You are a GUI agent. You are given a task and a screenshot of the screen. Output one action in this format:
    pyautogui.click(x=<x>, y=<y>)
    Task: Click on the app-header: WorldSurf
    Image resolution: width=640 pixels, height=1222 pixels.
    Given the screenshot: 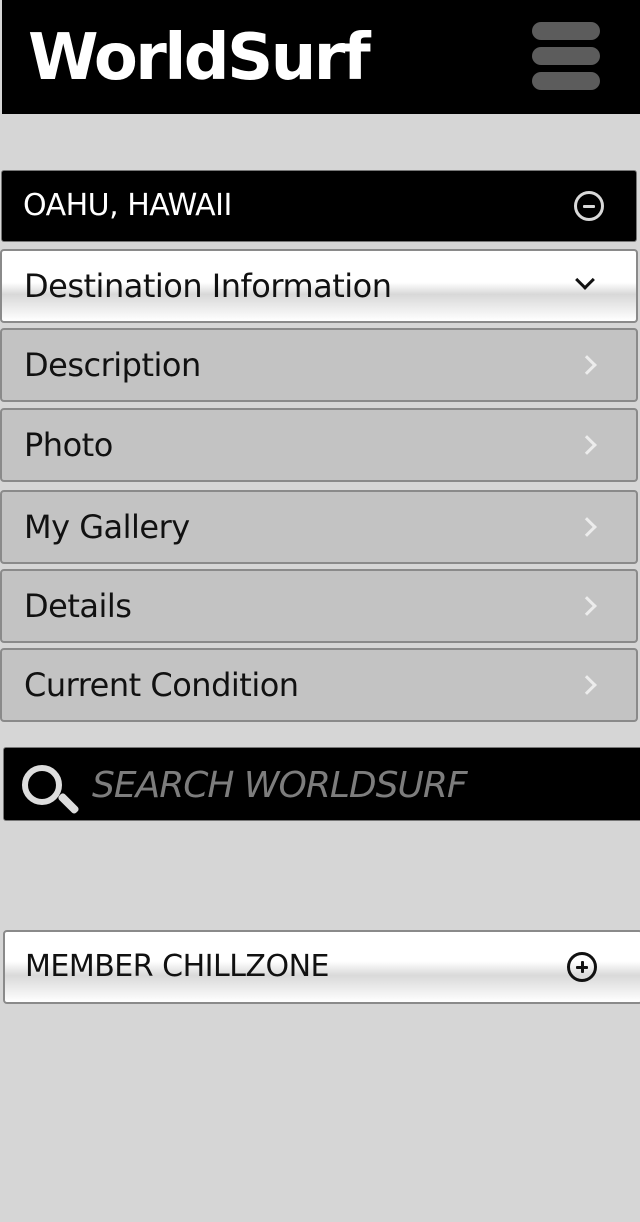 What is the action you would take?
    pyautogui.click(x=321, y=57)
    